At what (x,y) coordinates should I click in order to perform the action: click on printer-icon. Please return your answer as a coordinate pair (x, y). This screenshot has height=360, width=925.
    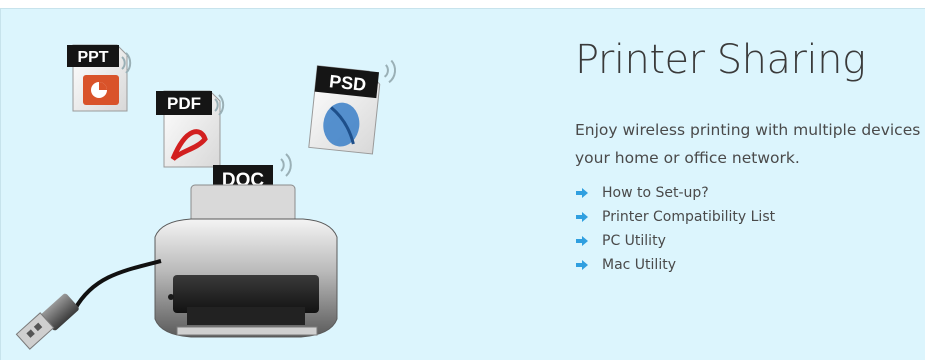
    Looking at the image, I should click on (246, 261).